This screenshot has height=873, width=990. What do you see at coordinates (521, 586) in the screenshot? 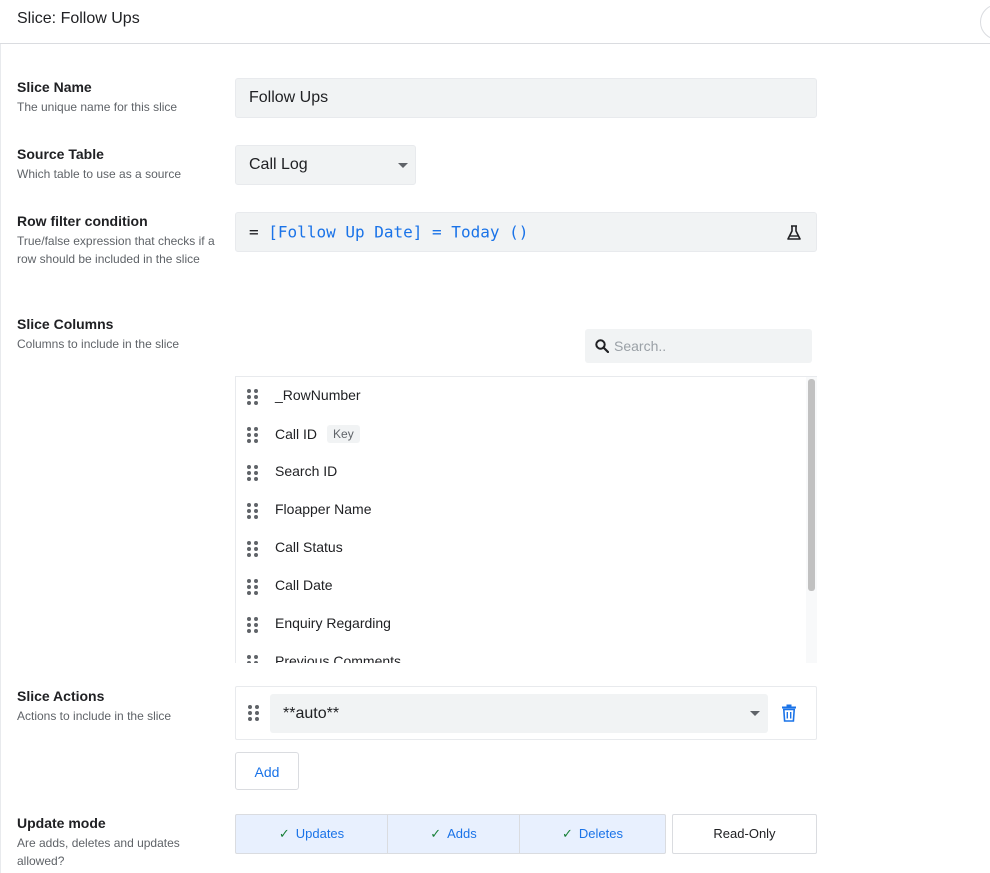
I see `column-item: Call Date` at bounding box center [521, 586].